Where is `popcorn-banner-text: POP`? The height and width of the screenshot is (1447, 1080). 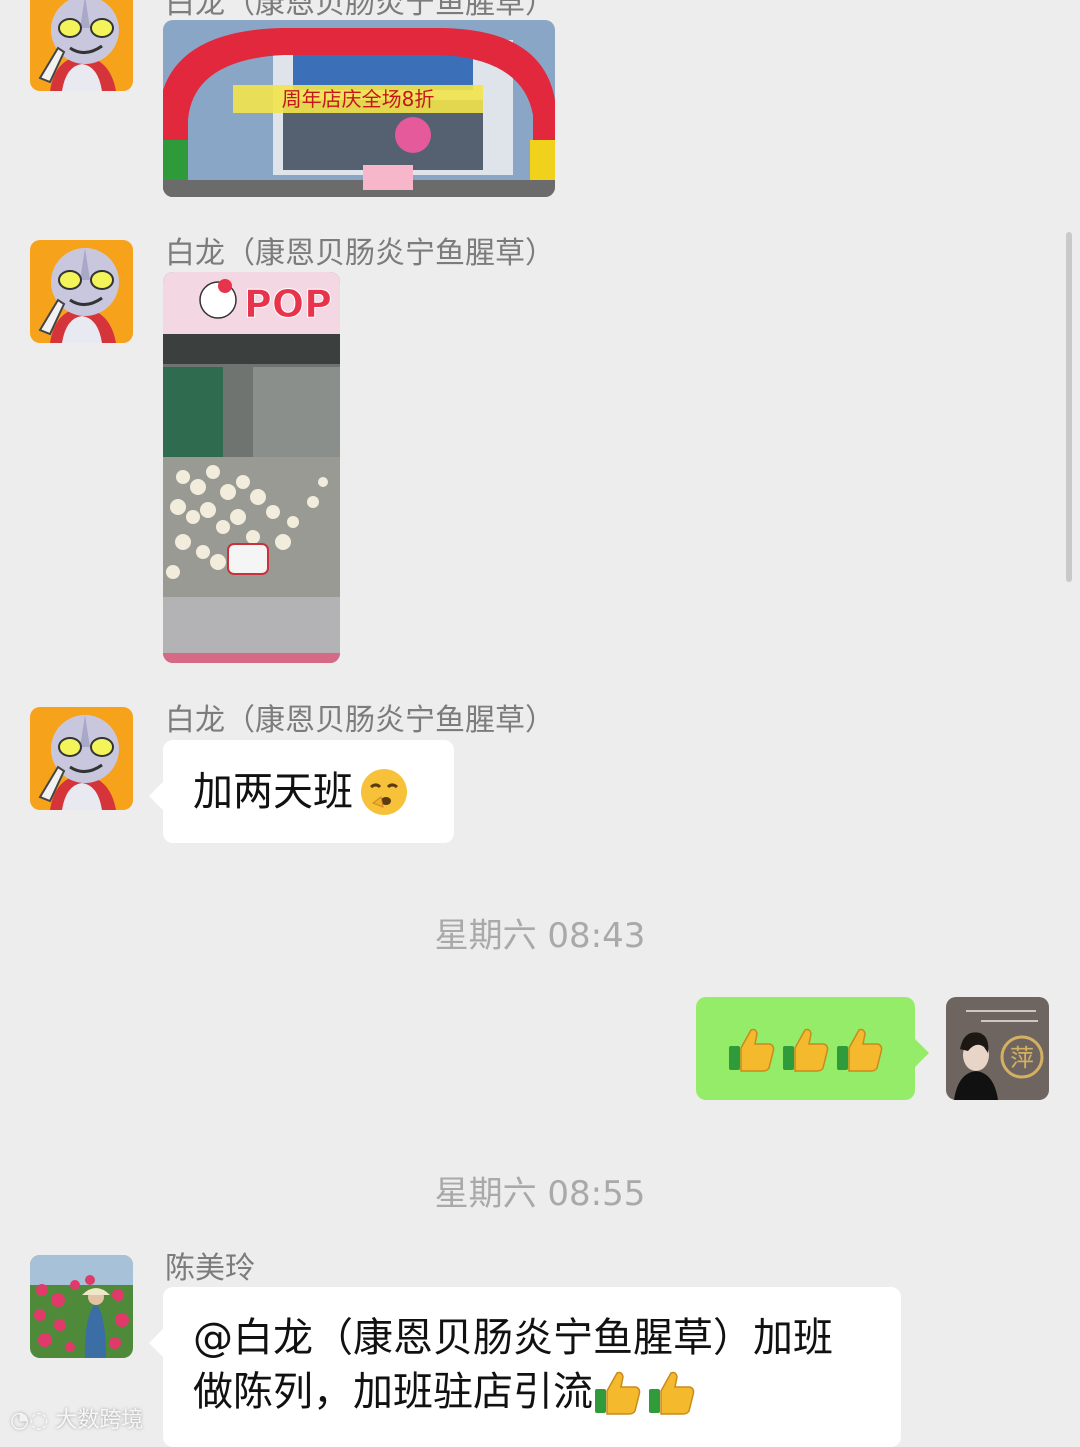
popcorn-banner-text: POP is located at coordinates (288, 304).